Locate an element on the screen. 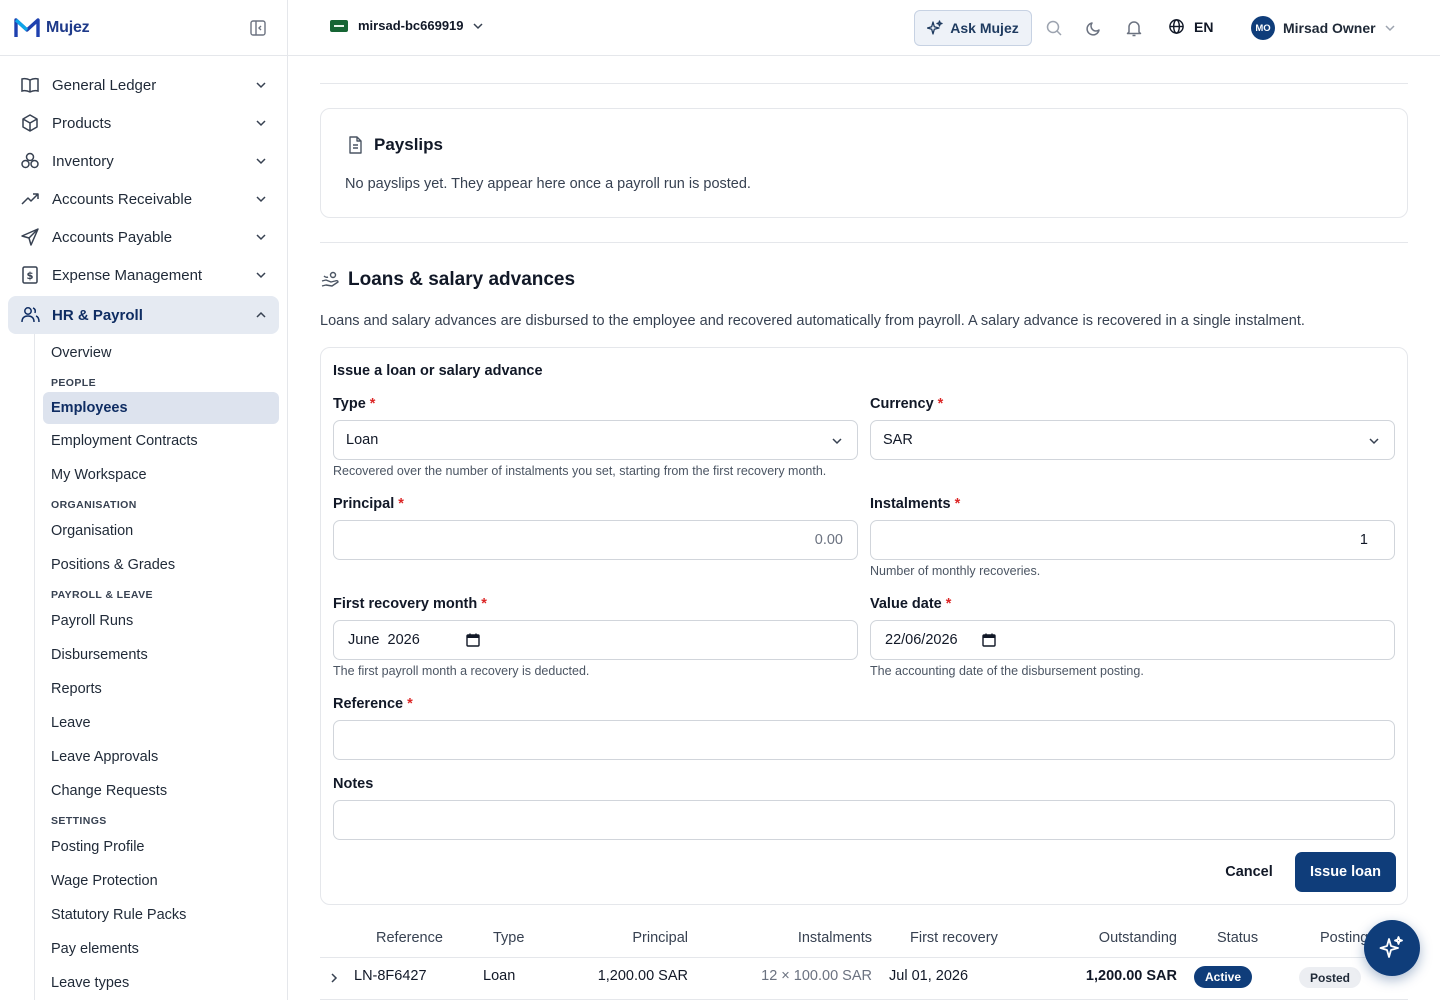  notes-label: Notes is located at coordinates (353, 784).